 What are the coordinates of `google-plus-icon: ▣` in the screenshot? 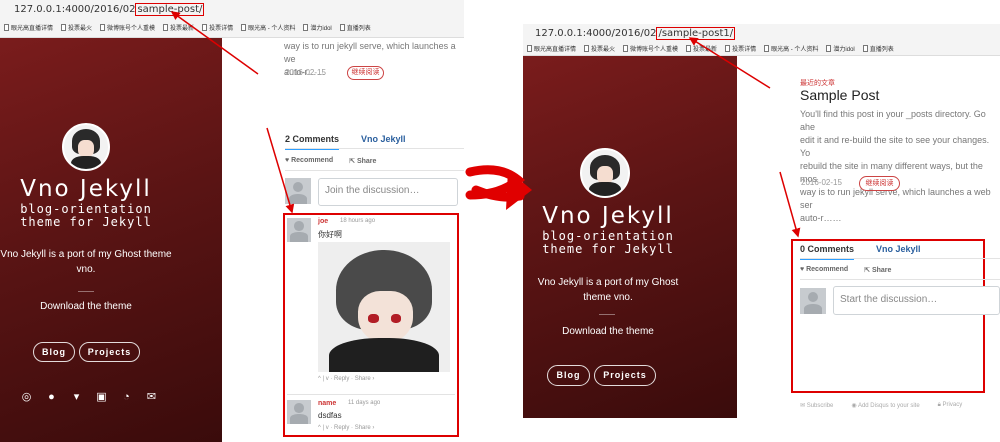 It's located at (101, 397).